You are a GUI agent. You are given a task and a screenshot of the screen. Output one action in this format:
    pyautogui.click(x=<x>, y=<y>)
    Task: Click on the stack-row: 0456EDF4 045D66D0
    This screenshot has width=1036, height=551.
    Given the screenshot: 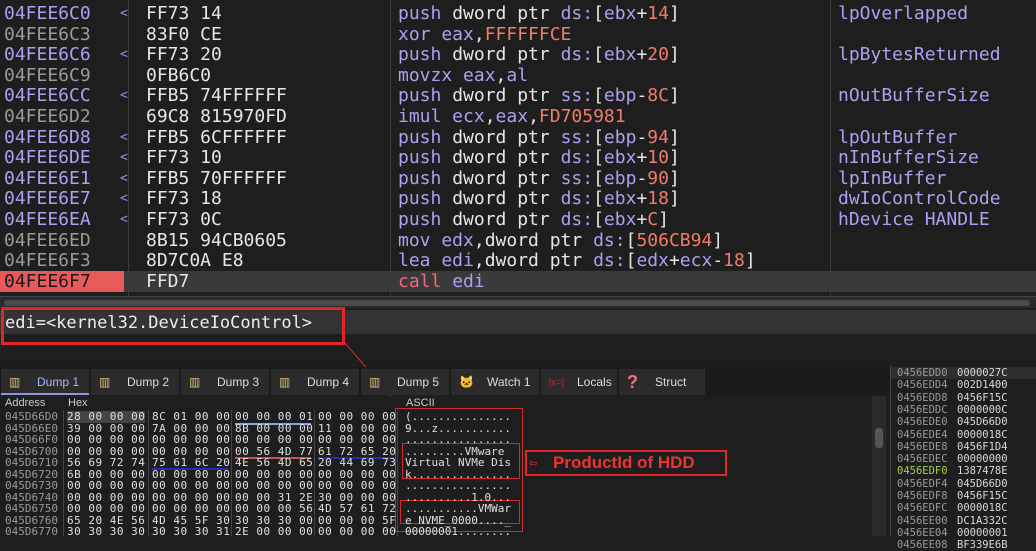 What is the action you would take?
    pyautogui.click(x=963, y=484)
    